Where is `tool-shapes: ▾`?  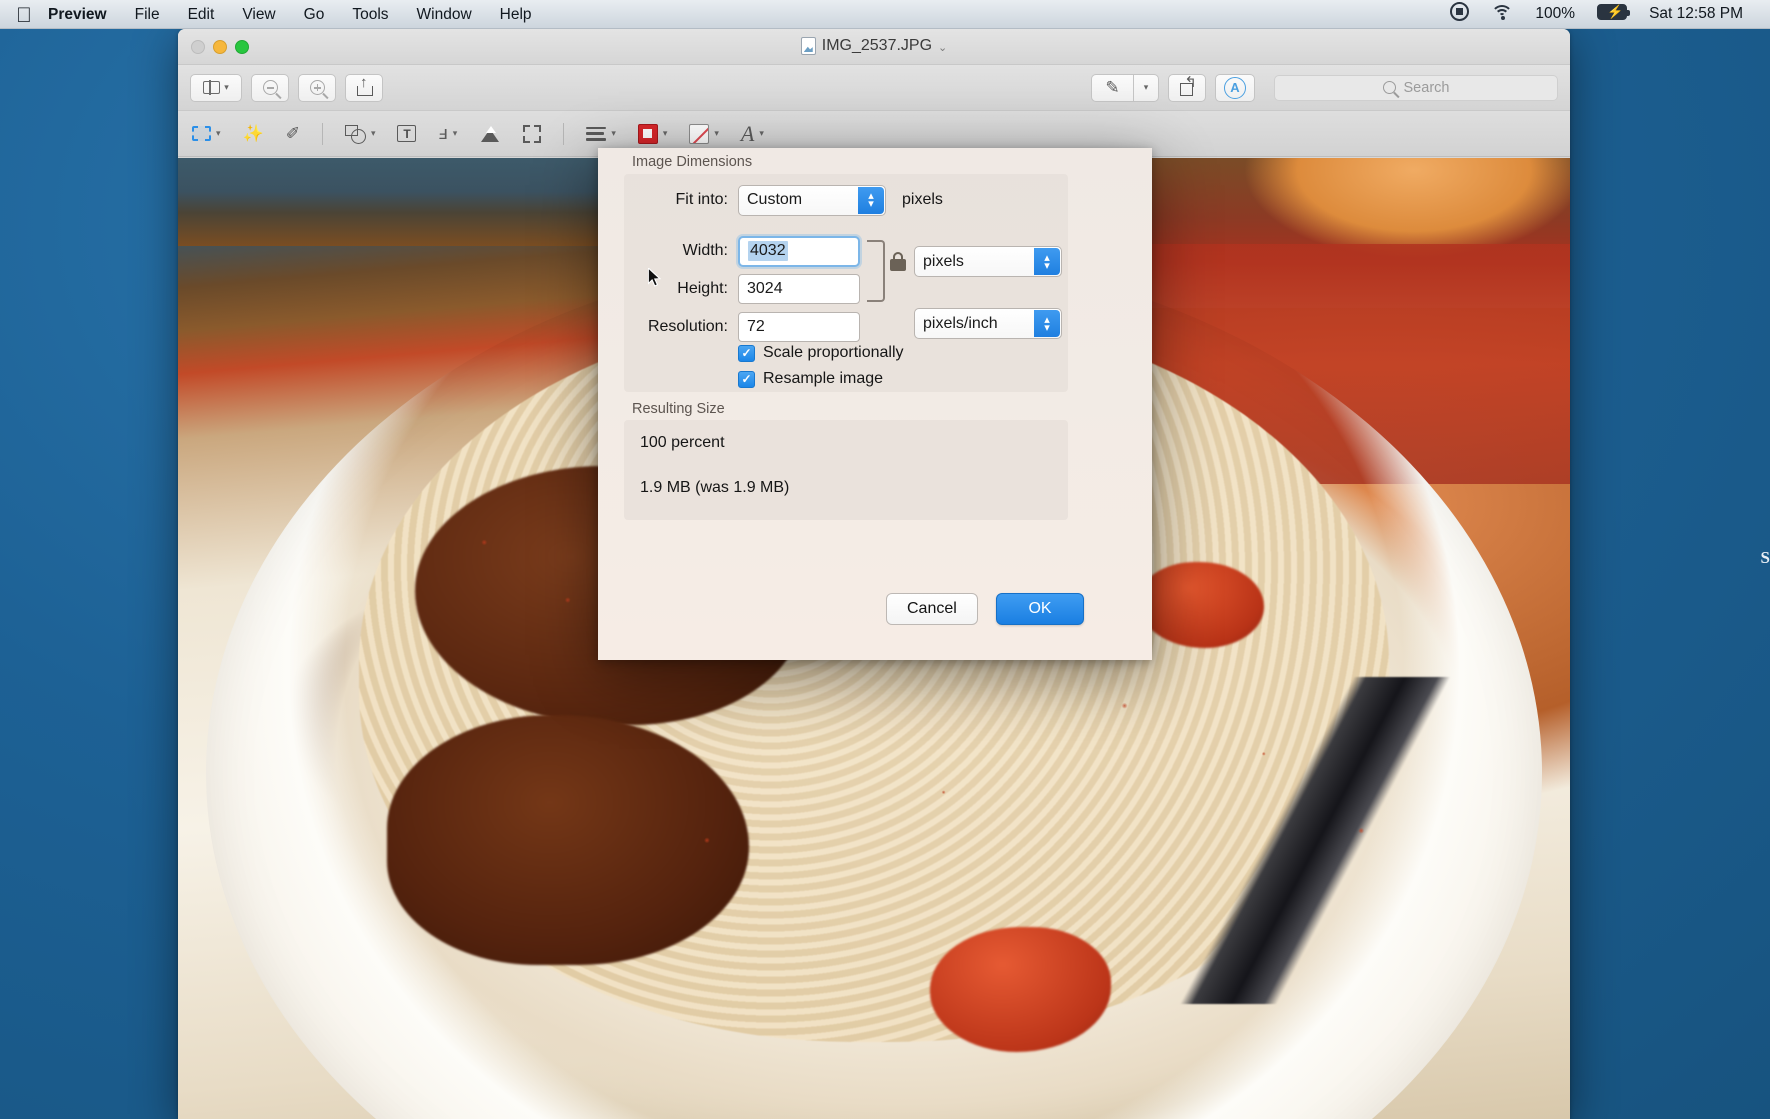 tool-shapes: ▾ is located at coordinates (360, 134).